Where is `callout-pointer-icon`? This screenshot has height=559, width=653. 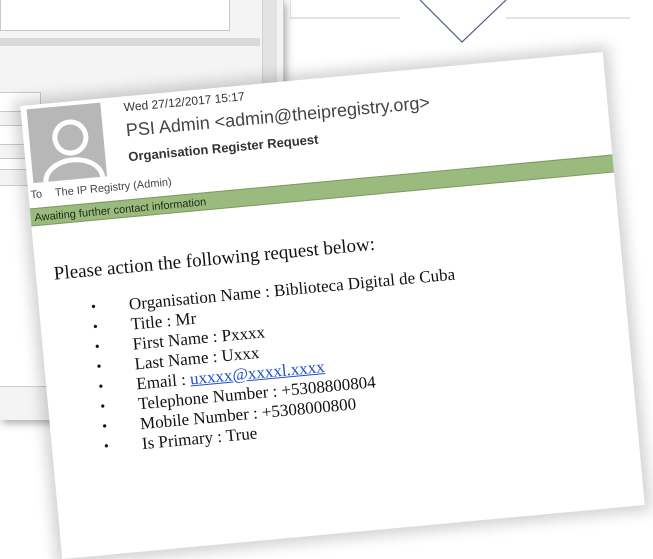
callout-pointer-icon is located at coordinates (460, 21).